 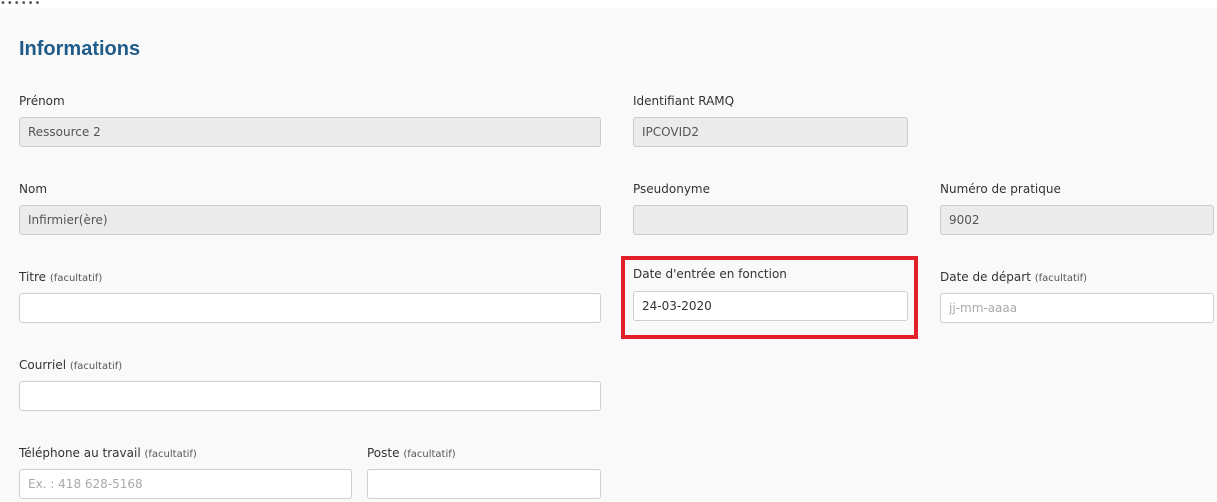 I want to click on titre-label: Titre (facultatif), so click(x=61, y=277).